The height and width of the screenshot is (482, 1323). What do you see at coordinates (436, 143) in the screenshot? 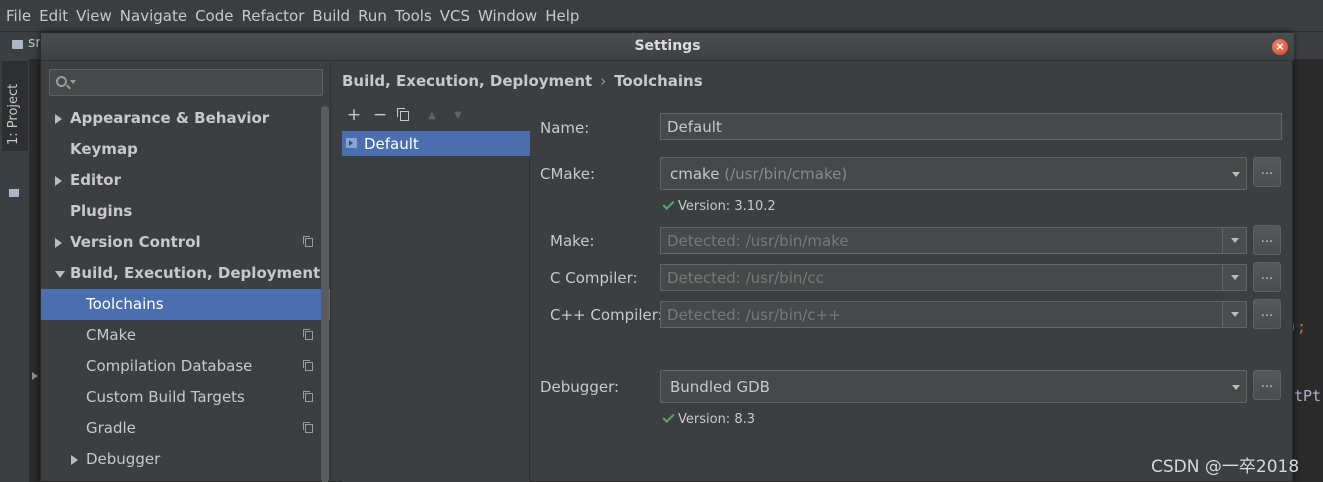
I see `toolchain-item-default: Default` at bounding box center [436, 143].